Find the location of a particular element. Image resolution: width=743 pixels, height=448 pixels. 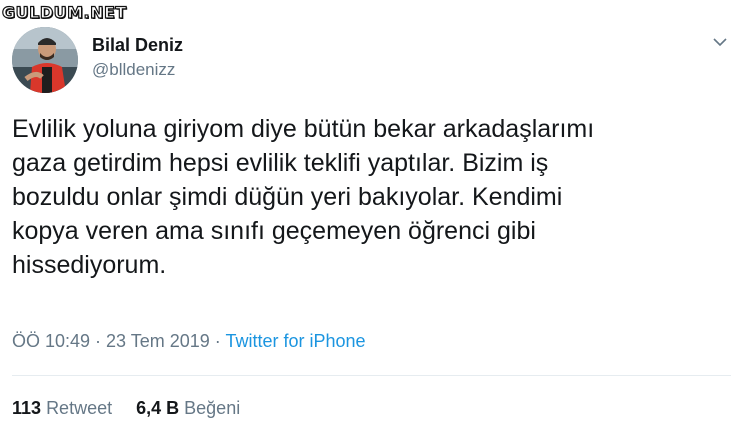

likes-label: Beğeni is located at coordinates (212, 408).